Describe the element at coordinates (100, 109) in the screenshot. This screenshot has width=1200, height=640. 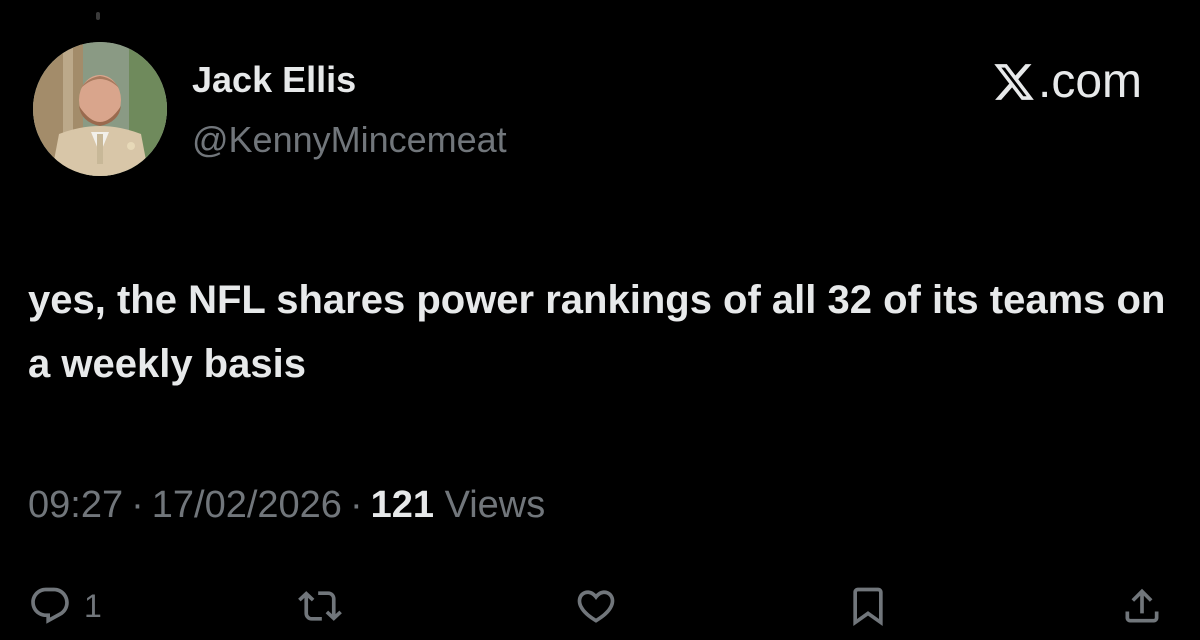
I see `avatar` at that location.